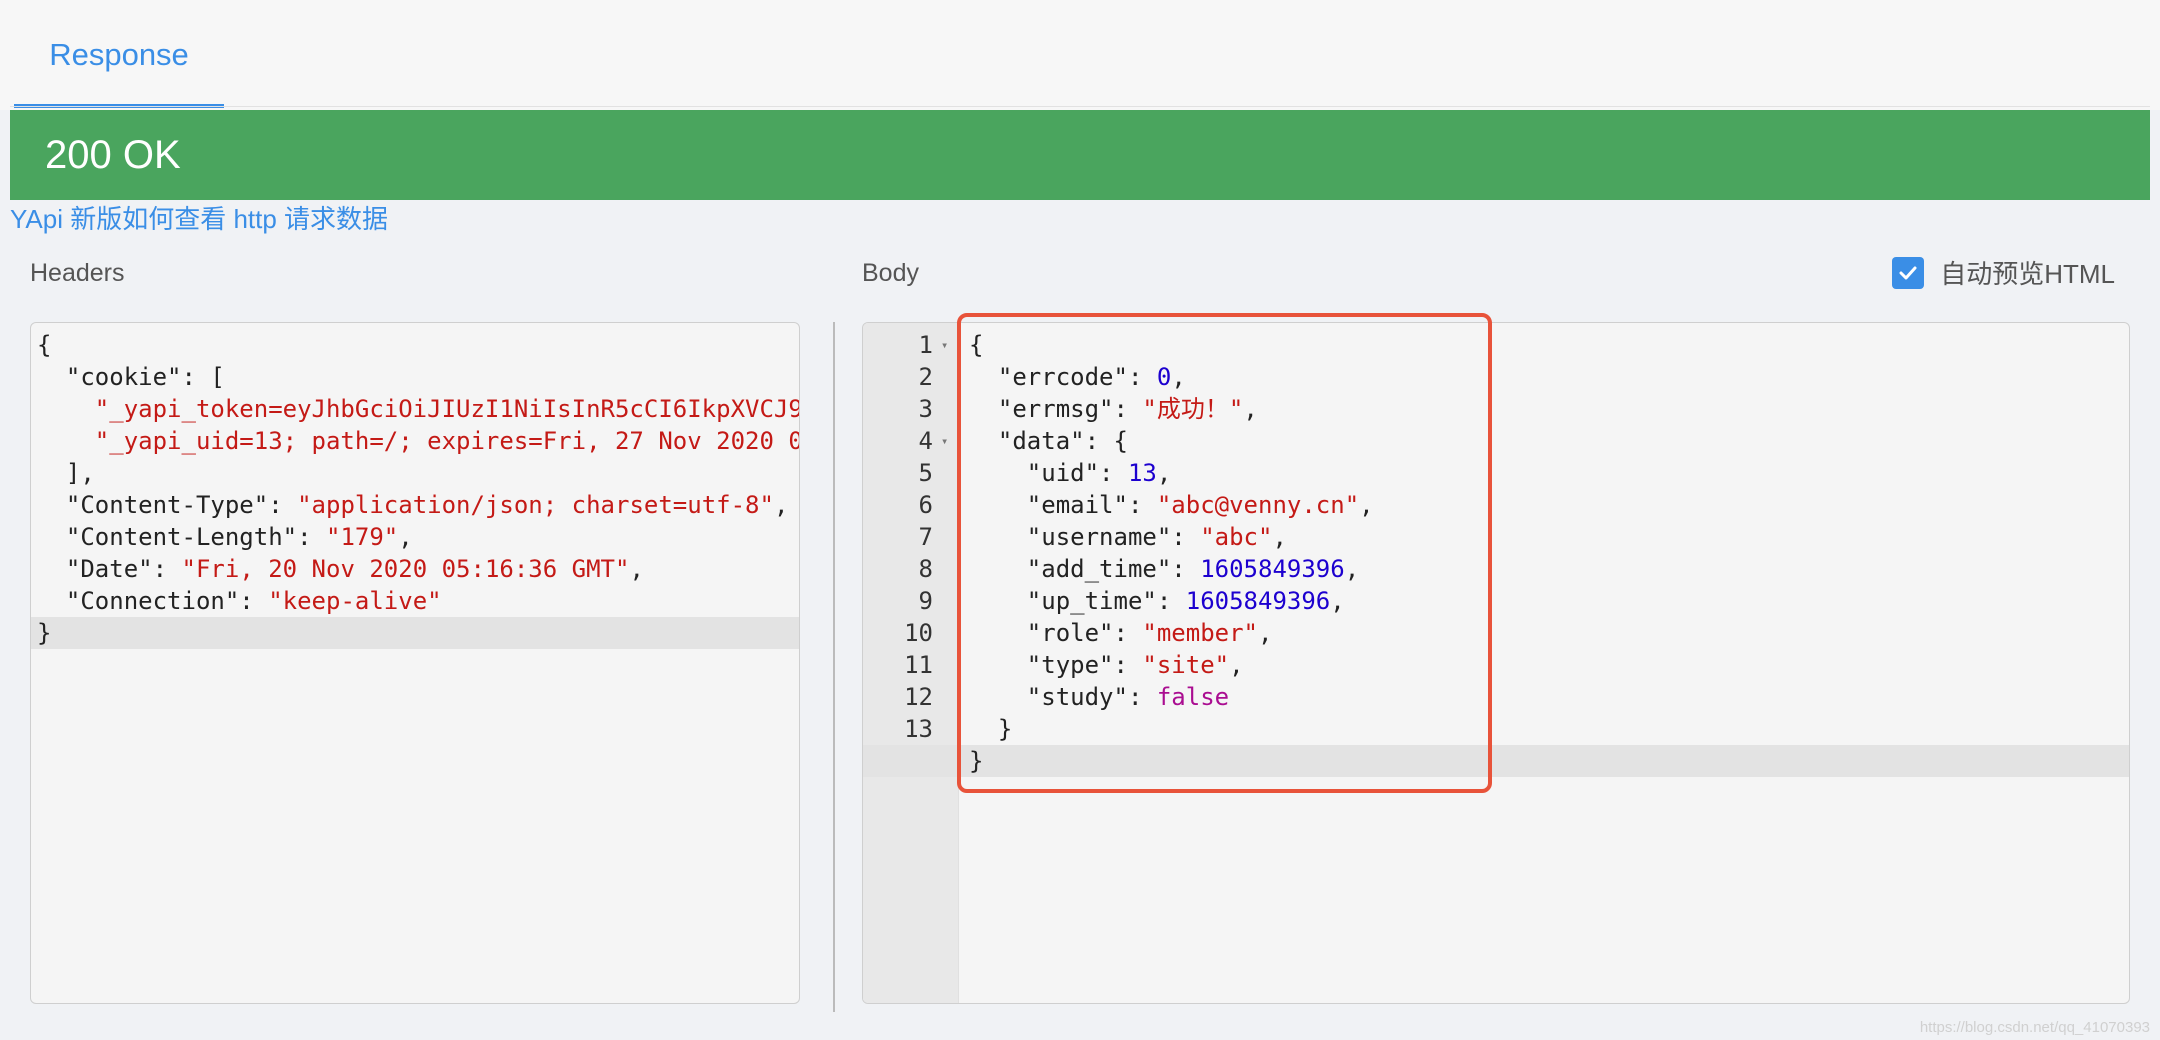 The image size is (2160, 1040). What do you see at coordinates (2034, 1027) in the screenshot?
I see `watermark: https://blog.csdn.net/qq_41070393` at bounding box center [2034, 1027].